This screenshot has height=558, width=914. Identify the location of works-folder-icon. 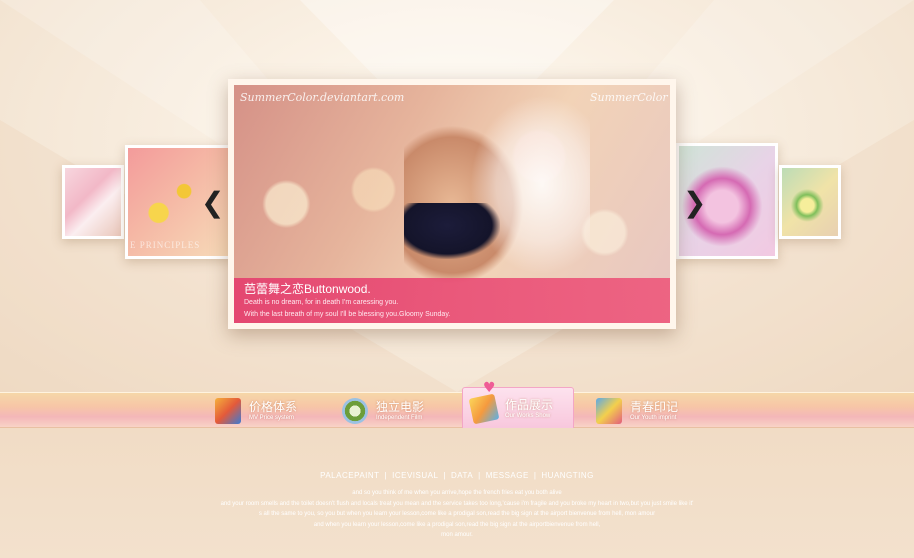
(484, 409).